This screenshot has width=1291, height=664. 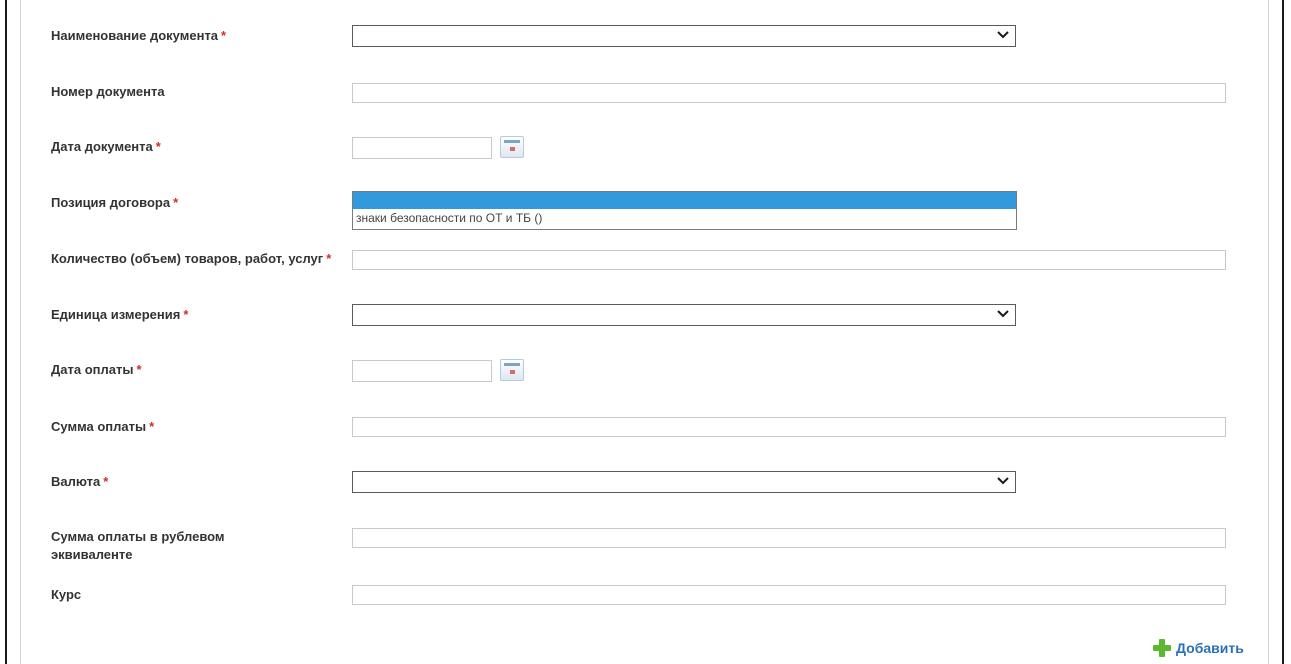 What do you see at coordinates (66, 594) in the screenshot?
I see `rate-label: Курс` at bounding box center [66, 594].